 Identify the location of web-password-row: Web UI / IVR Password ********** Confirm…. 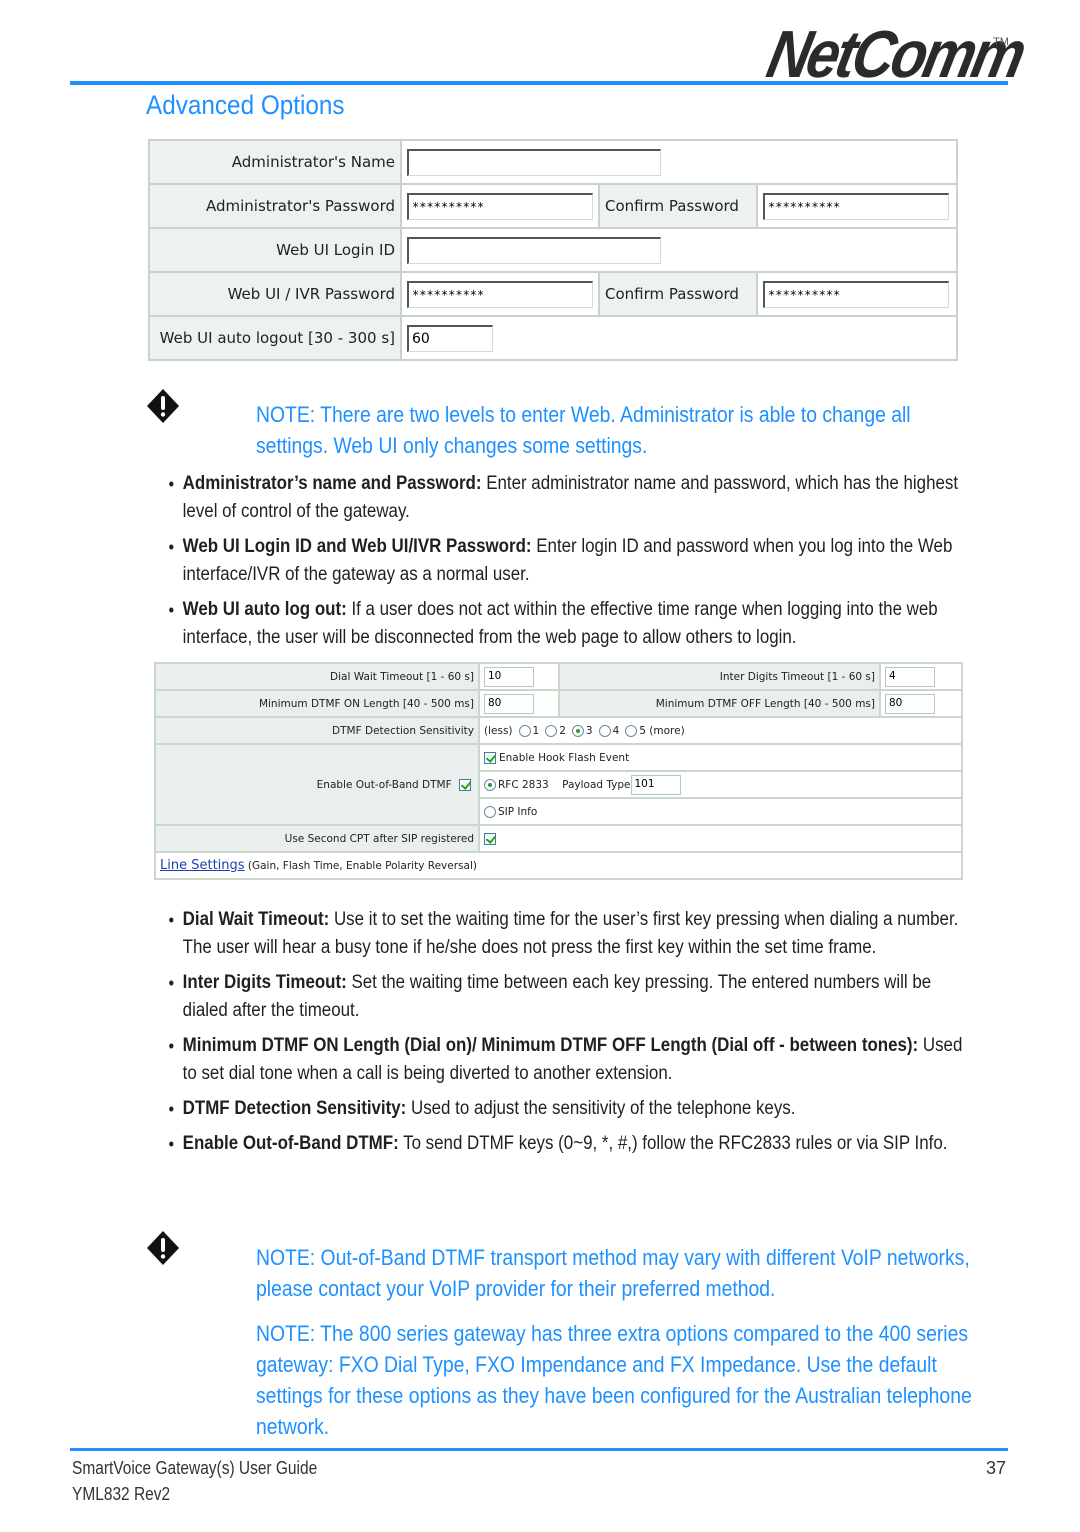
(553, 294).